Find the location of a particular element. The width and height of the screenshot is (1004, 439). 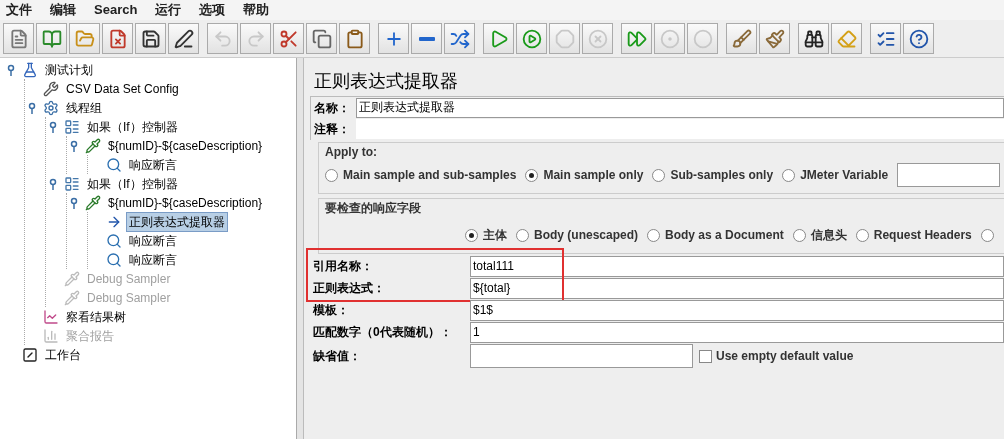

shuffle-icon is located at coordinates (459, 38).